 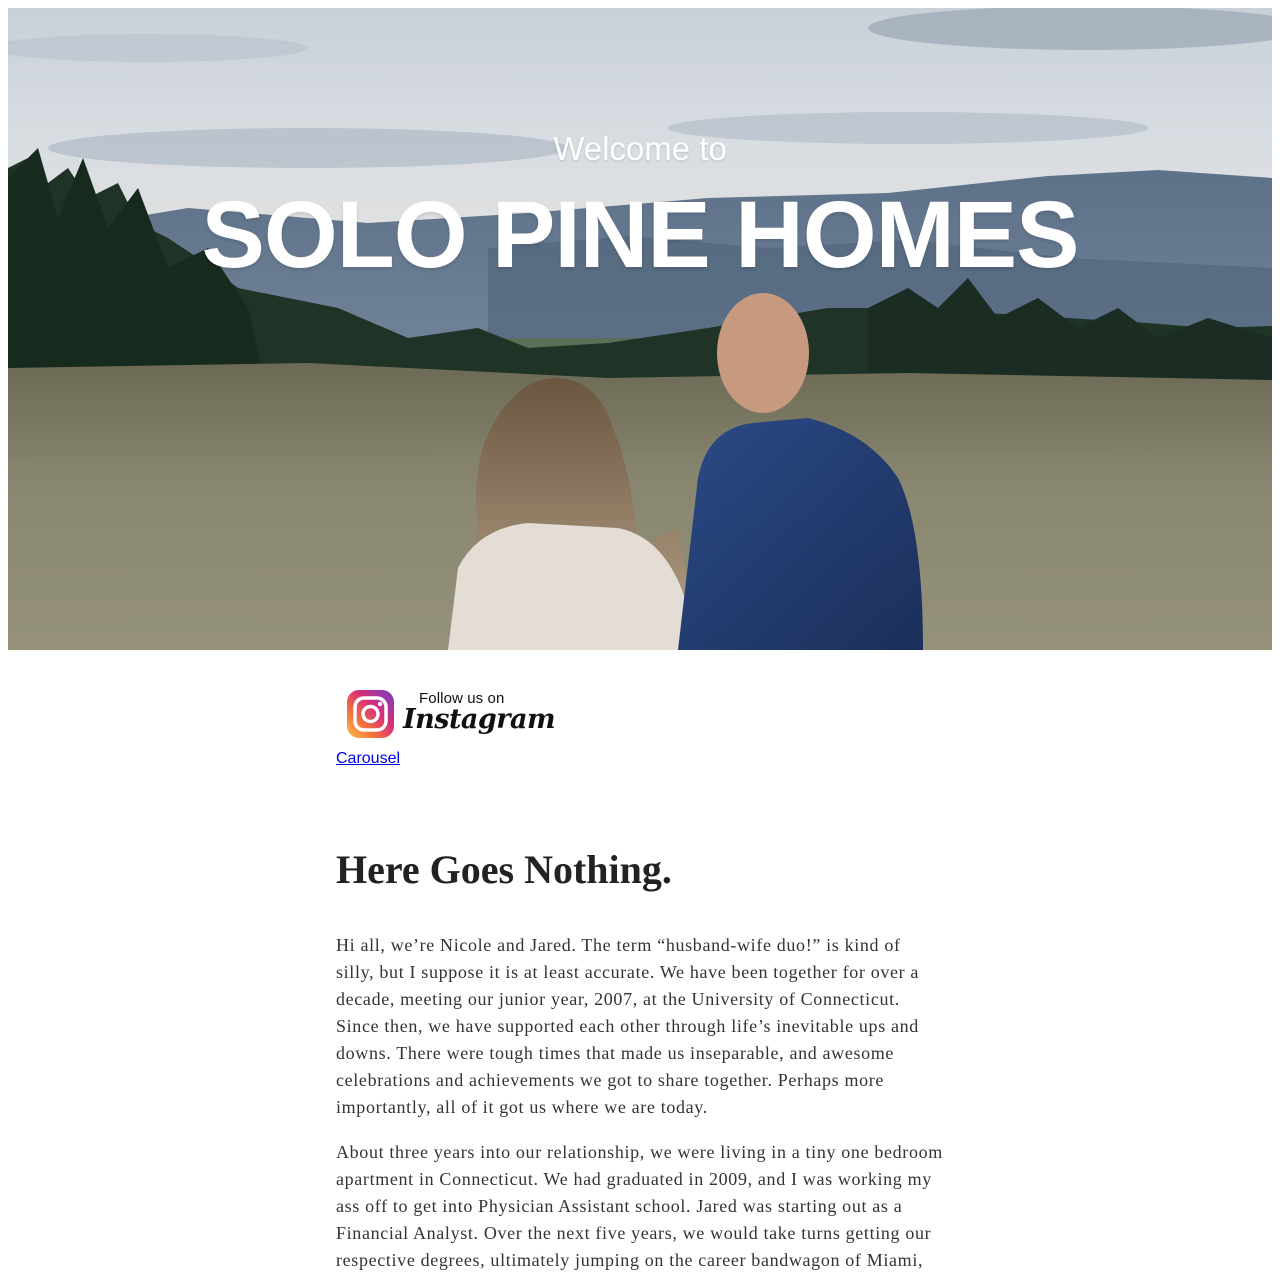 What do you see at coordinates (504, 869) in the screenshot?
I see `post-title: Here Goes Nothing.` at bounding box center [504, 869].